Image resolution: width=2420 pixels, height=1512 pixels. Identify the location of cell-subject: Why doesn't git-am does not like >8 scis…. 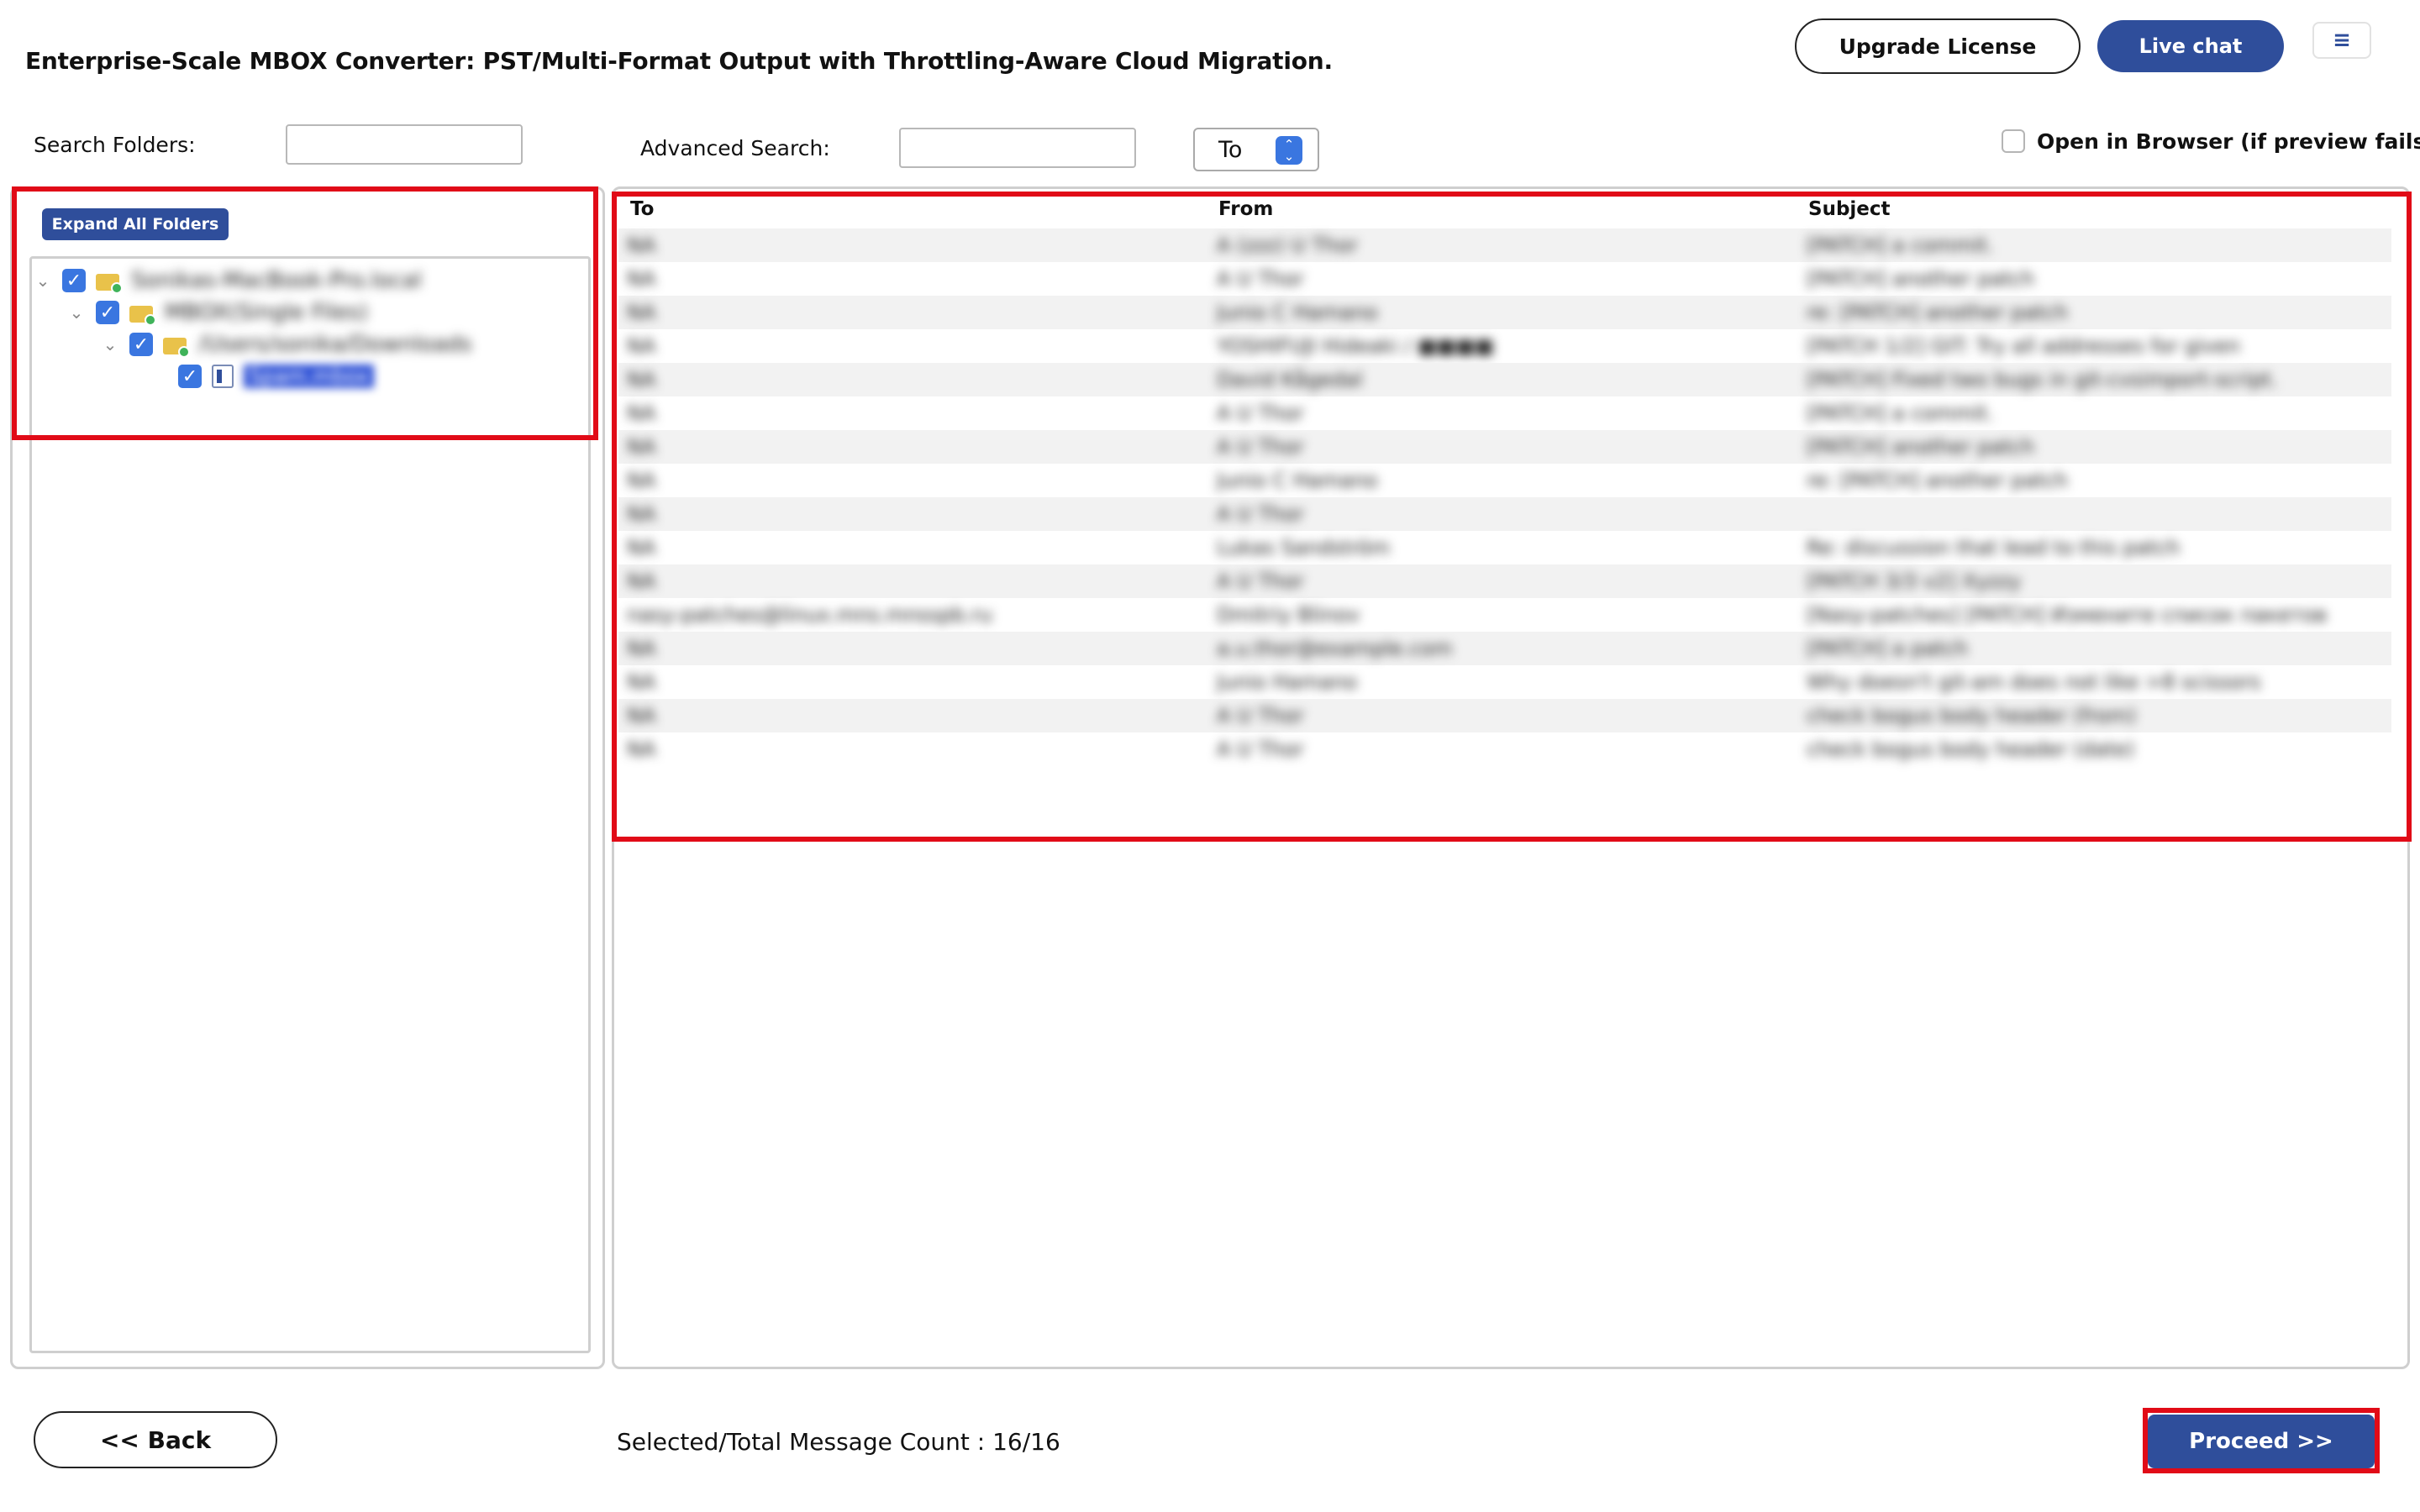
(2034, 682).